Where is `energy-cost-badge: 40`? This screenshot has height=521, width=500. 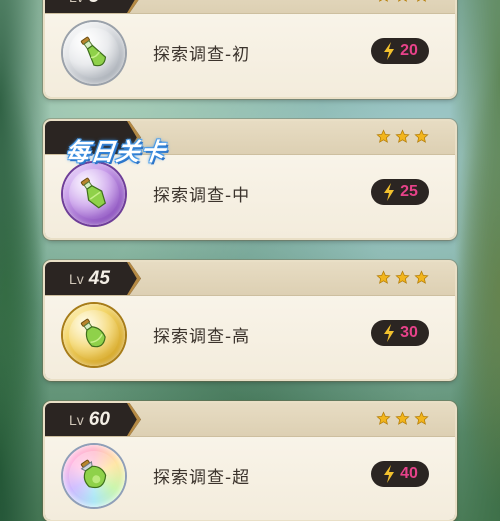 energy-cost-badge: 40 is located at coordinates (400, 474).